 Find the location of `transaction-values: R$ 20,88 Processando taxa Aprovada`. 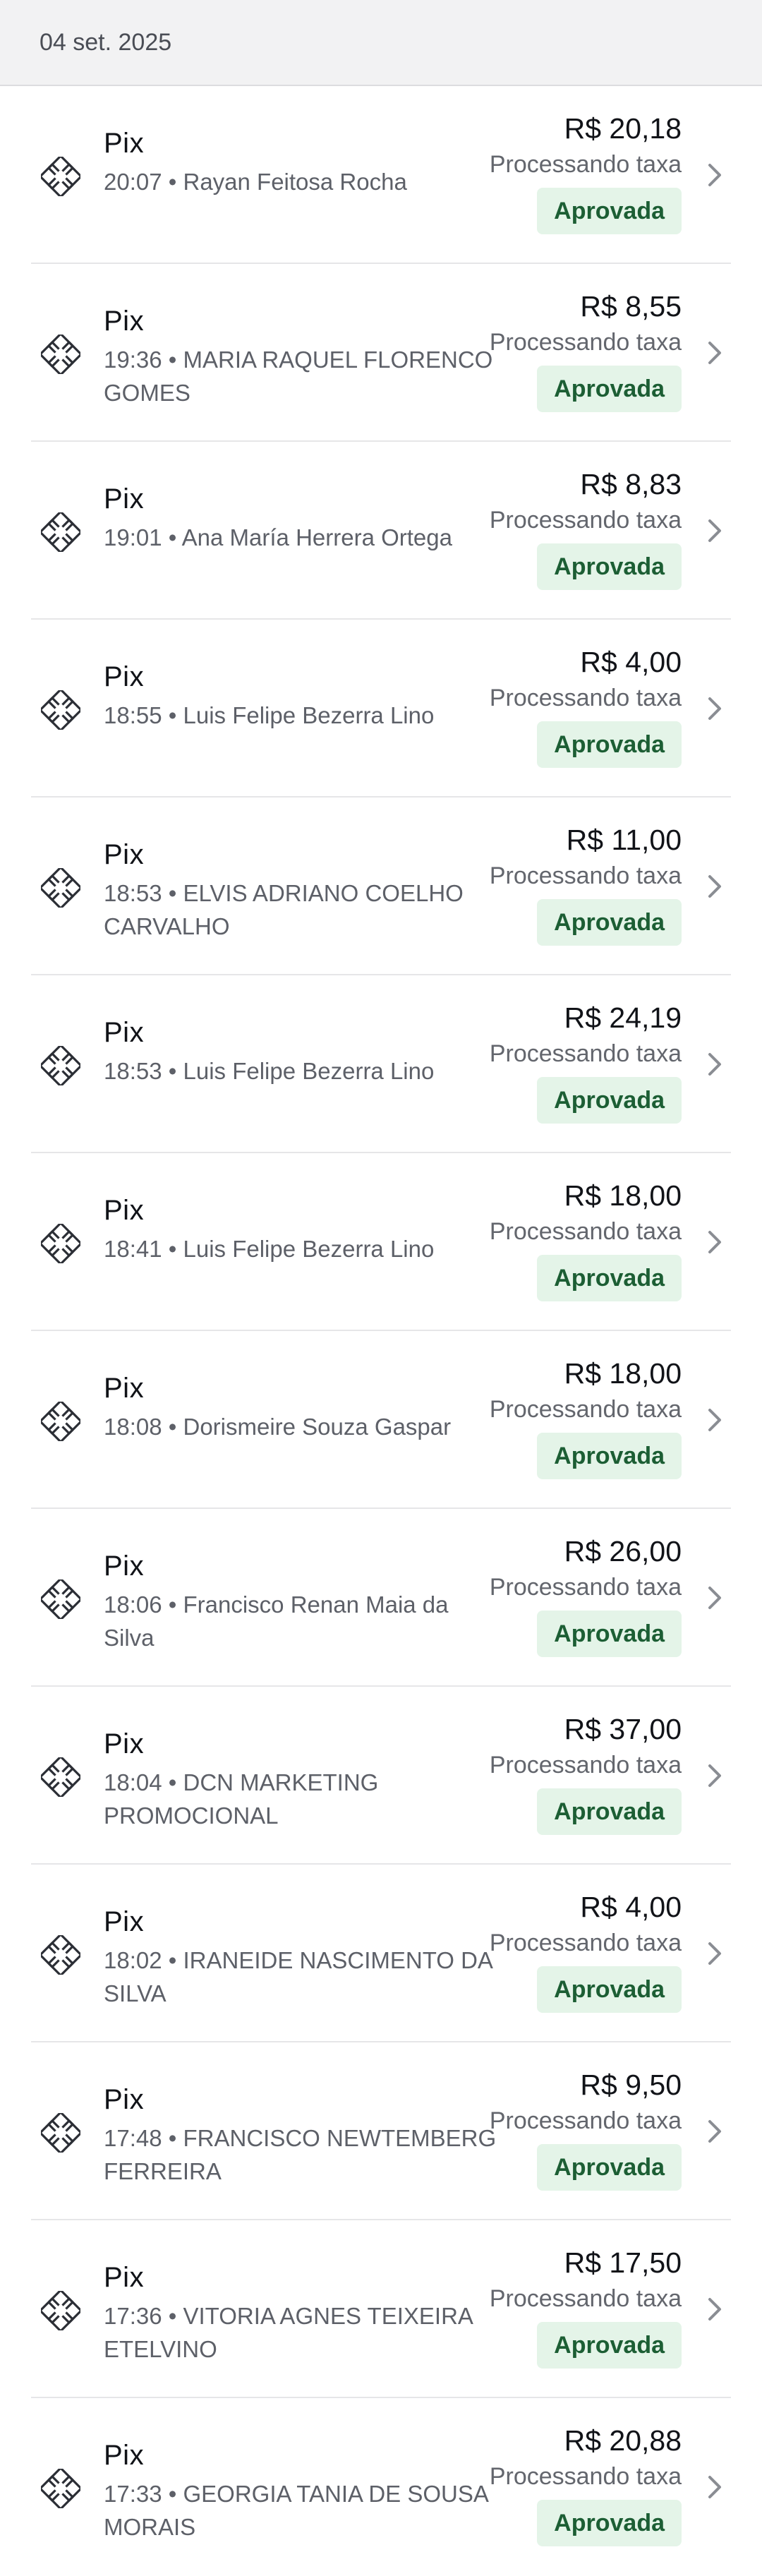

transaction-values: R$ 20,88 Processando taxa Aprovada is located at coordinates (586, 2484).